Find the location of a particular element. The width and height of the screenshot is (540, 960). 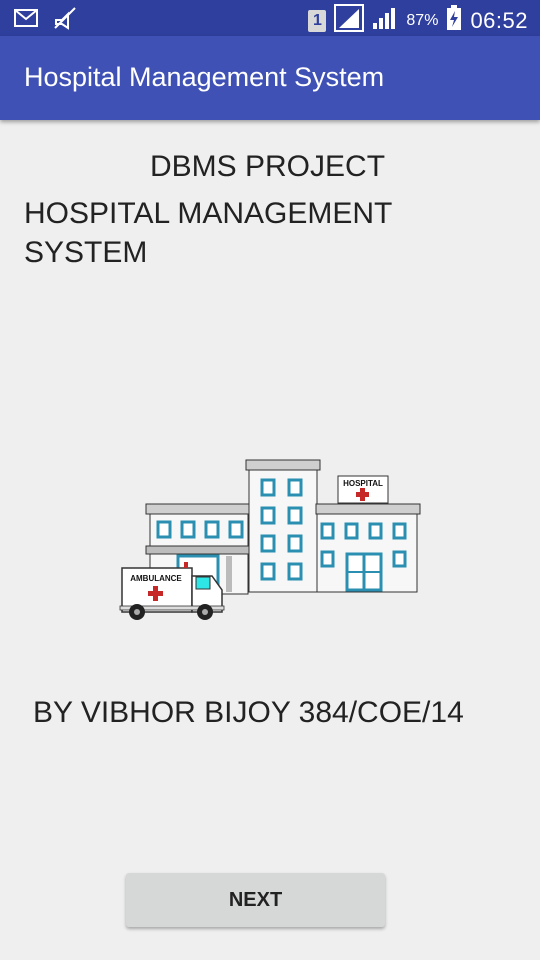

mail-icon is located at coordinates (26, 20).